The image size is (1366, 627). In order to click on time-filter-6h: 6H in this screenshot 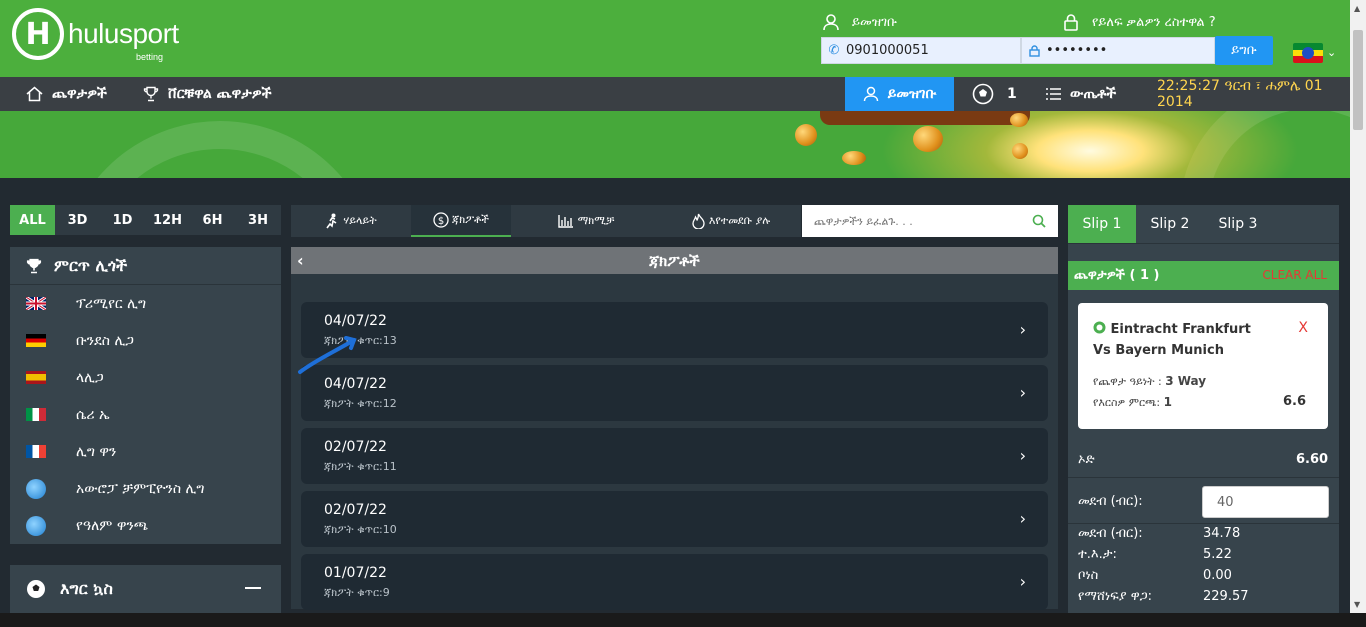, I will do `click(212, 220)`.